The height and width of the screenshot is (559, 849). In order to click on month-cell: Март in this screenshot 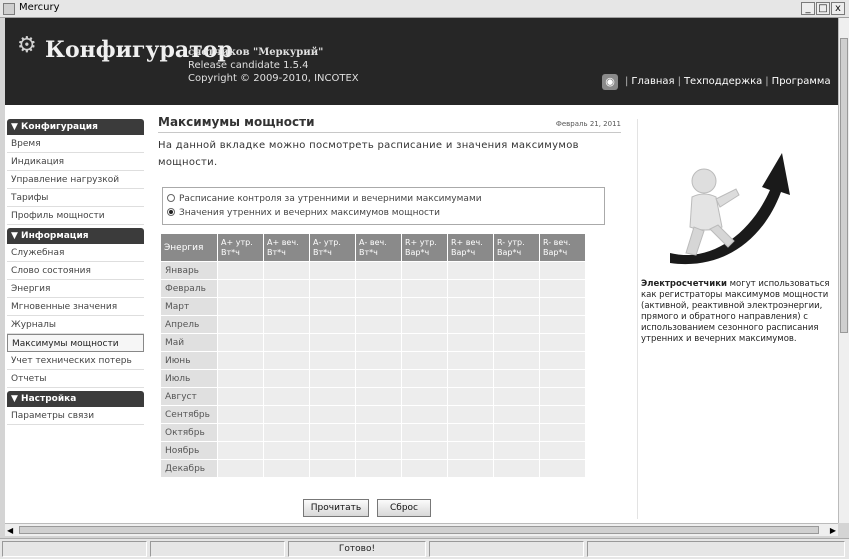, I will do `click(189, 306)`.